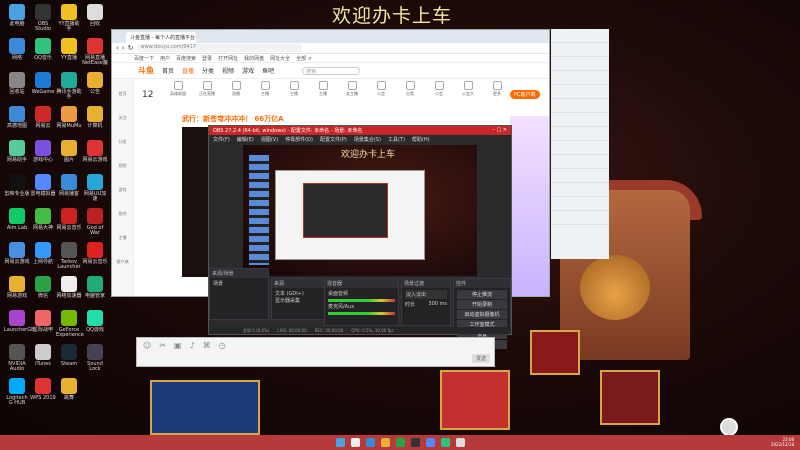 Image resolution: width=800 pixels, height=450 pixels. I want to click on wechat-icon, so click(400, 442).